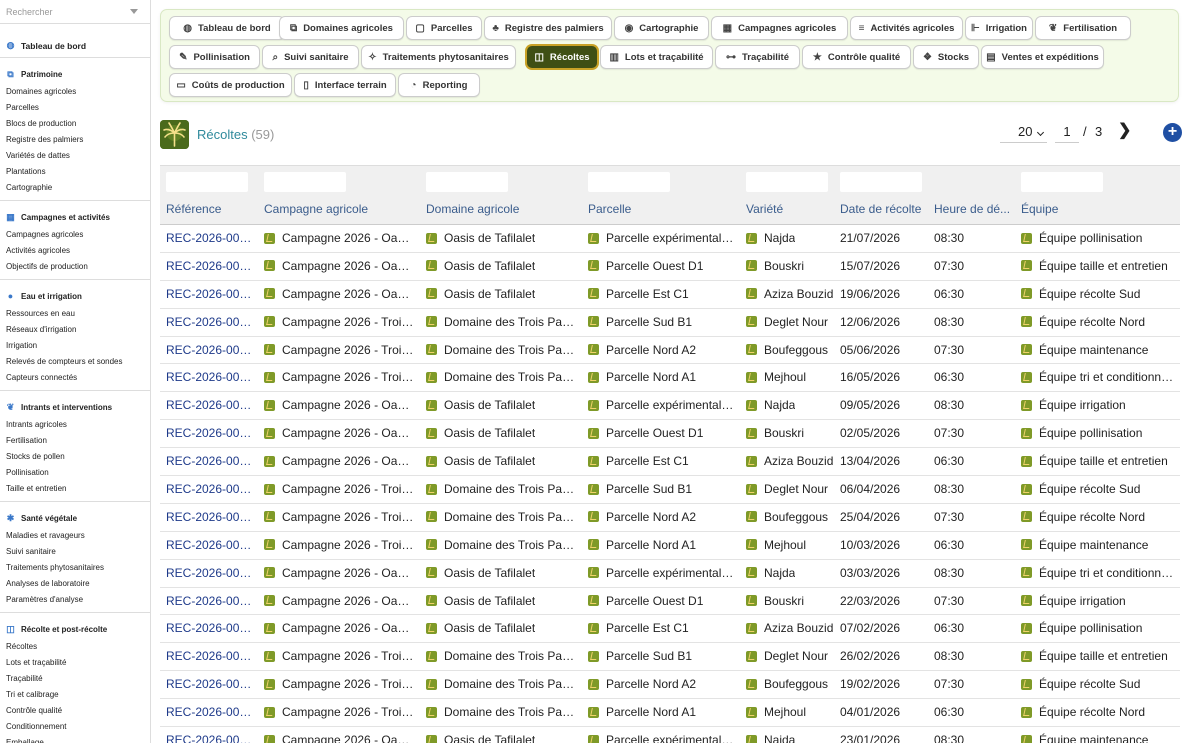 The width and height of the screenshot is (1200, 743). I want to click on sidebar-item: Campagnes agricoles, so click(75, 235).